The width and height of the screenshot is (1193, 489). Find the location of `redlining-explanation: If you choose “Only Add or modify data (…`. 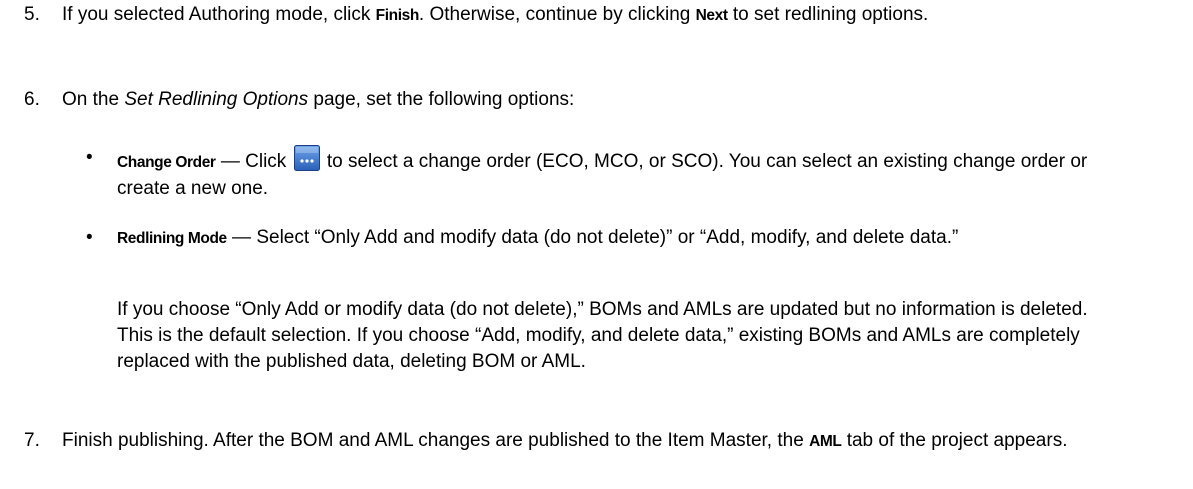

redlining-explanation: If you choose “Only Add or modify data (… is located at coordinates (602, 335).